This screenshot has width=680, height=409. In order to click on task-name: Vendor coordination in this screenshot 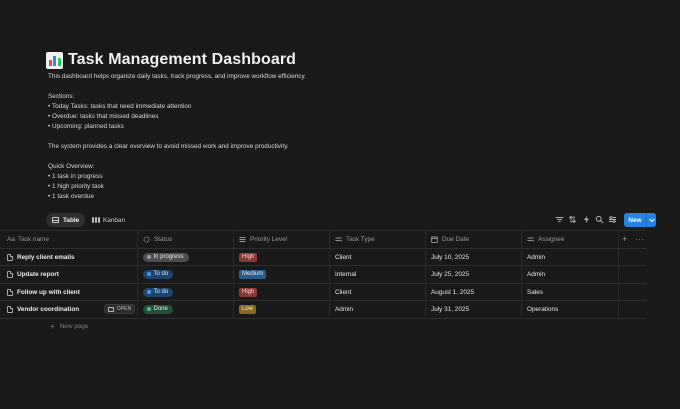, I will do `click(48, 309)`.